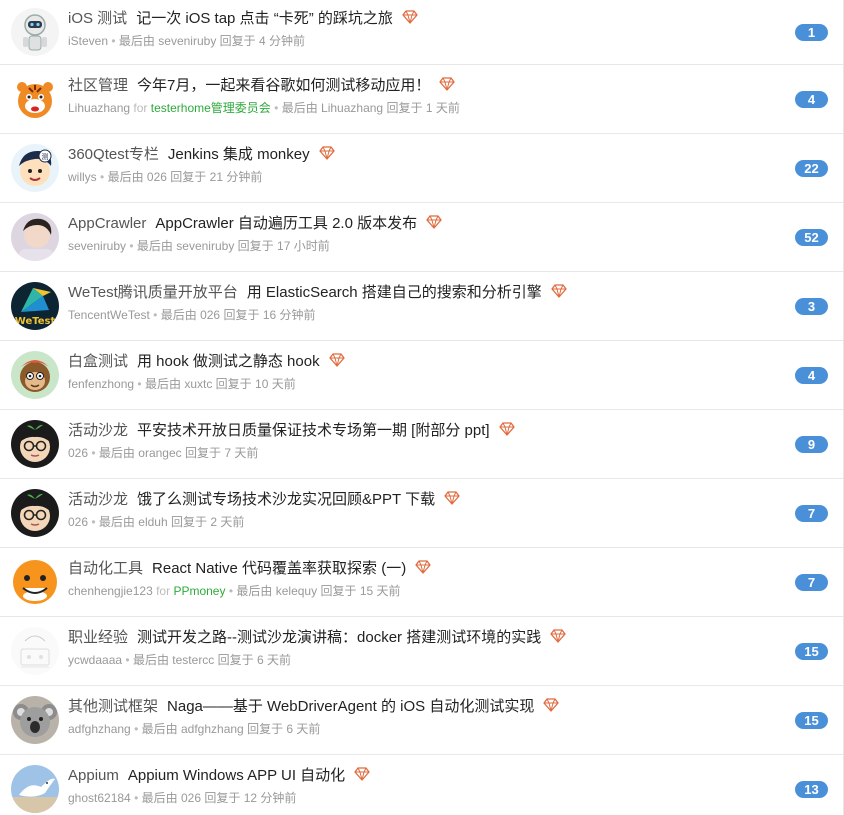 The width and height of the screenshot is (844, 815). I want to click on last-reply-user-link: elduh, so click(152, 522).